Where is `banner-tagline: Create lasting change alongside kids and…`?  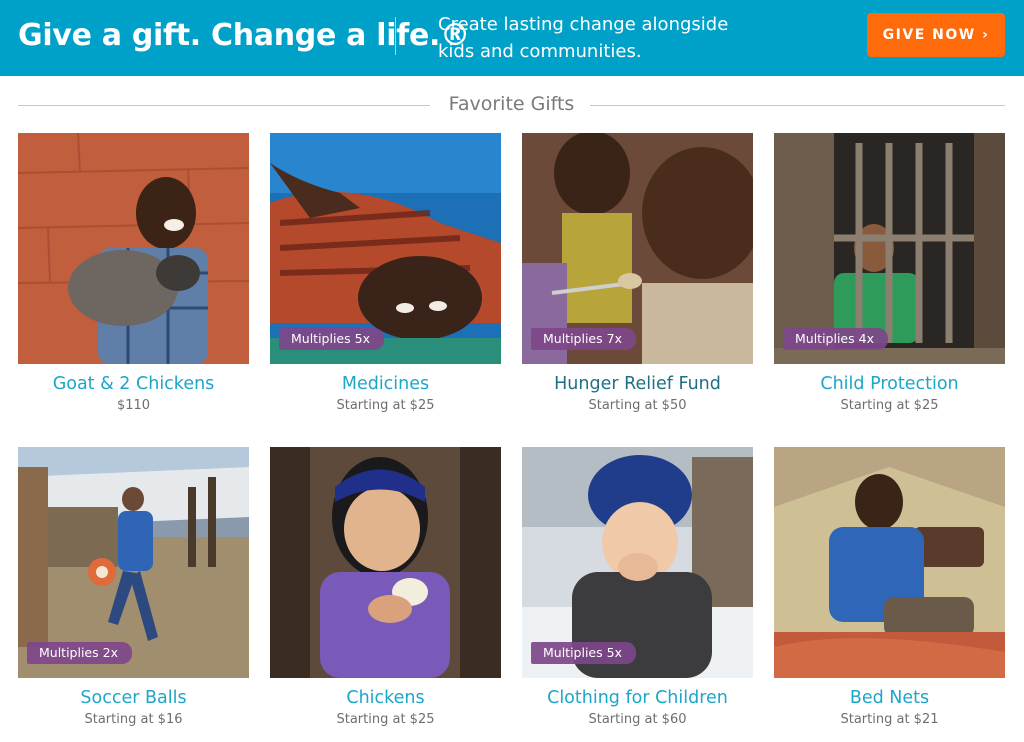 banner-tagline: Create lasting change alongside kids and… is located at coordinates (583, 38).